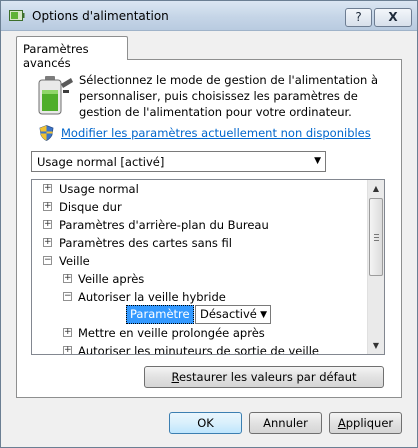 The image size is (418, 448). I want to click on tree-item-label: Autoriser la veille hybride, so click(152, 297).